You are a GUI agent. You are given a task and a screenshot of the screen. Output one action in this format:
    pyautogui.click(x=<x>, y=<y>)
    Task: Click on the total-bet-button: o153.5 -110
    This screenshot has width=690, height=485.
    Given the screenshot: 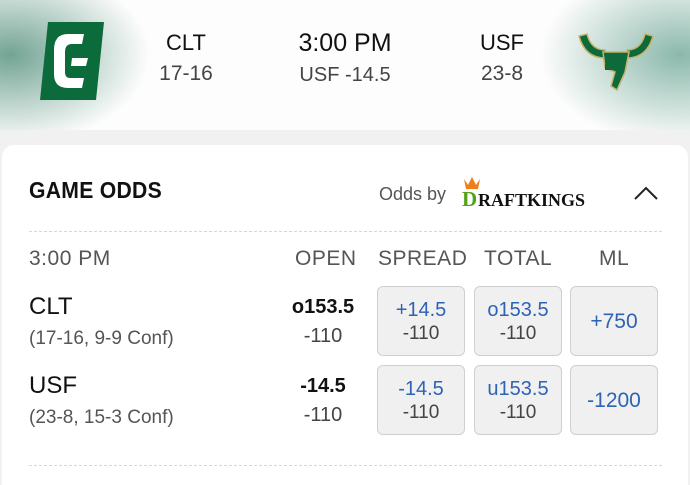 What is the action you would take?
    pyautogui.click(x=518, y=321)
    